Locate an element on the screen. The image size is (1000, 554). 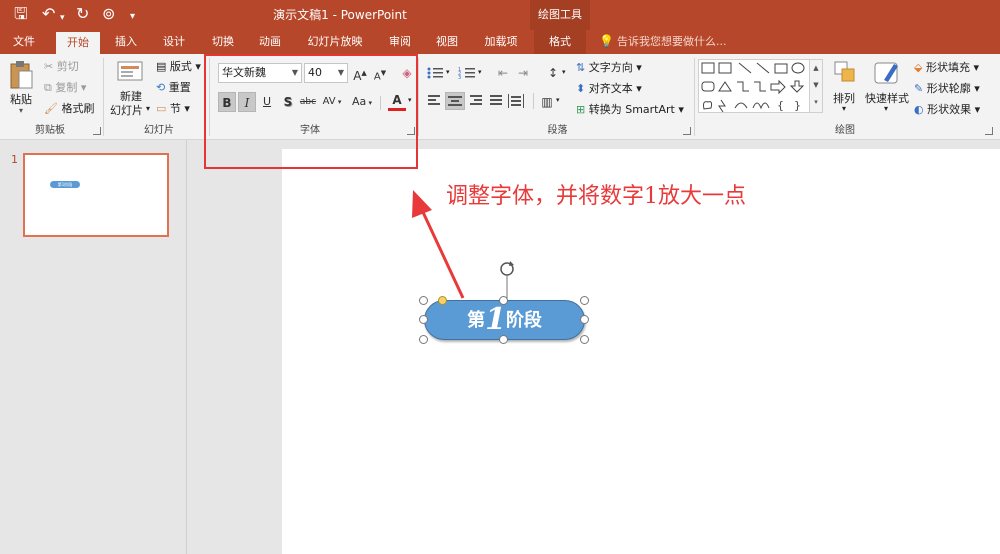
distributed-icon is located at coordinates (516, 101).